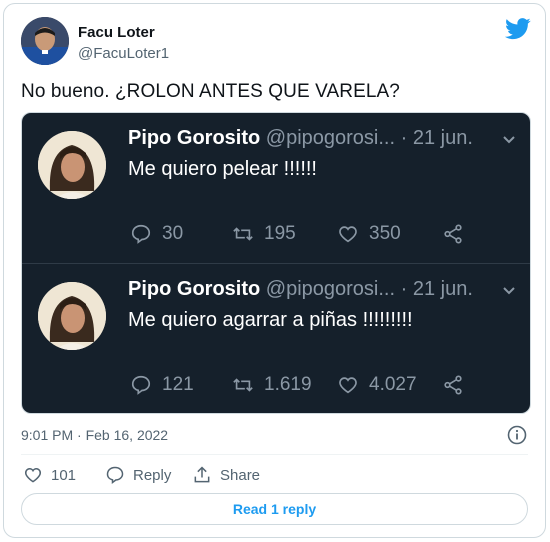 The height and width of the screenshot is (542, 550). I want to click on share-label: Share, so click(240, 475).